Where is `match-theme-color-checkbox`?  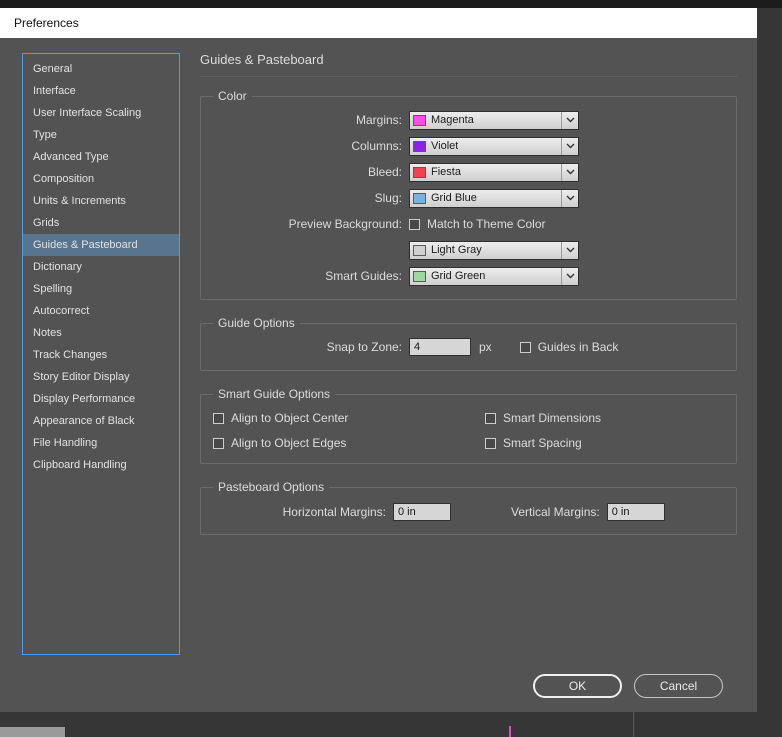
match-theme-color-checkbox is located at coordinates (414, 224).